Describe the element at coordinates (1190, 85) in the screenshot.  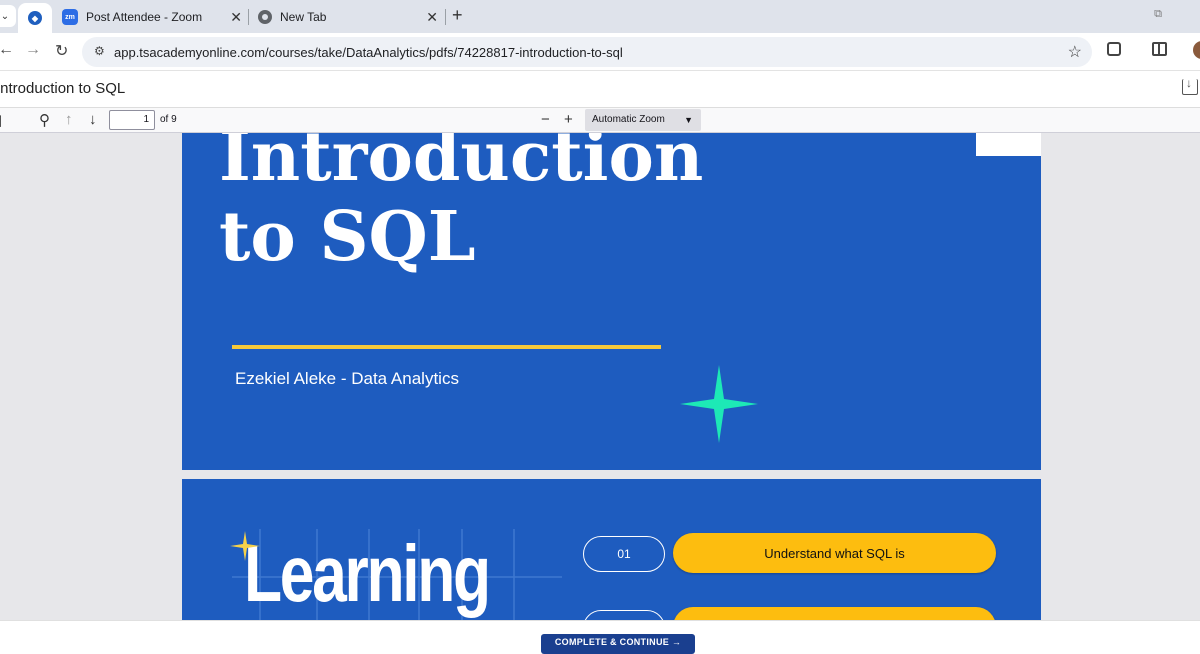
I see `download-icon` at that location.